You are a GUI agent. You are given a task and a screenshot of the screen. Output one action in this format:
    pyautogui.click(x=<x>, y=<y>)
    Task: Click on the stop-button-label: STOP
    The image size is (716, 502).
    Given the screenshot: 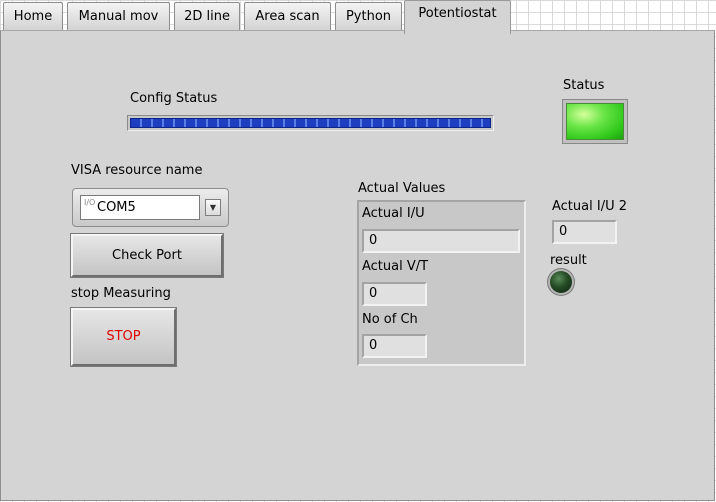 What is the action you would take?
    pyautogui.click(x=123, y=336)
    